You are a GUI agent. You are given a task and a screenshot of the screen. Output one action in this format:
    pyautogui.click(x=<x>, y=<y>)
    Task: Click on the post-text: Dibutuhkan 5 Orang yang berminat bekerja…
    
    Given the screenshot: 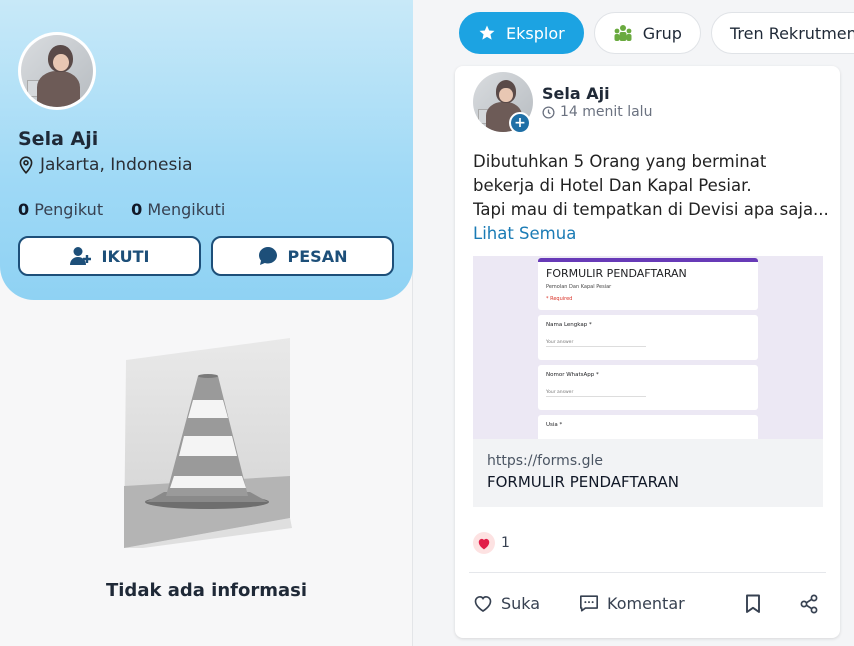 What is the action you would take?
    pyautogui.click(x=650, y=198)
    